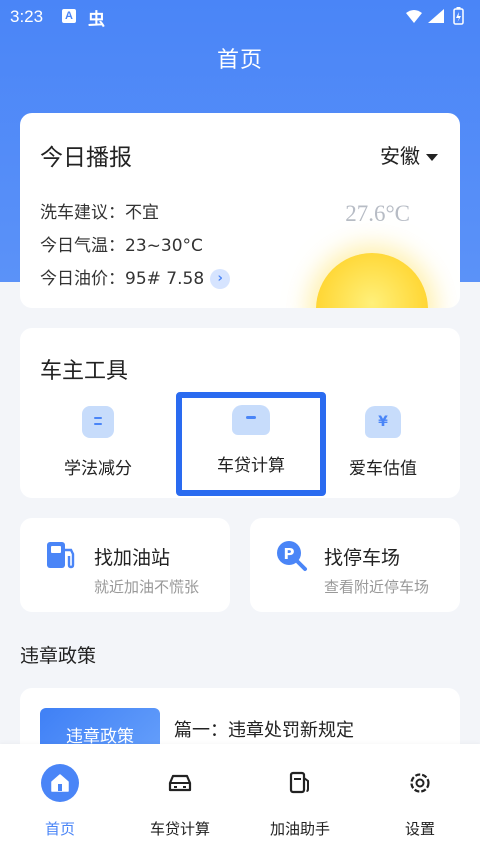 This screenshot has height=854, width=480. What do you see at coordinates (377, 213) in the screenshot?
I see `current-temperature: 27.6°C` at bounding box center [377, 213].